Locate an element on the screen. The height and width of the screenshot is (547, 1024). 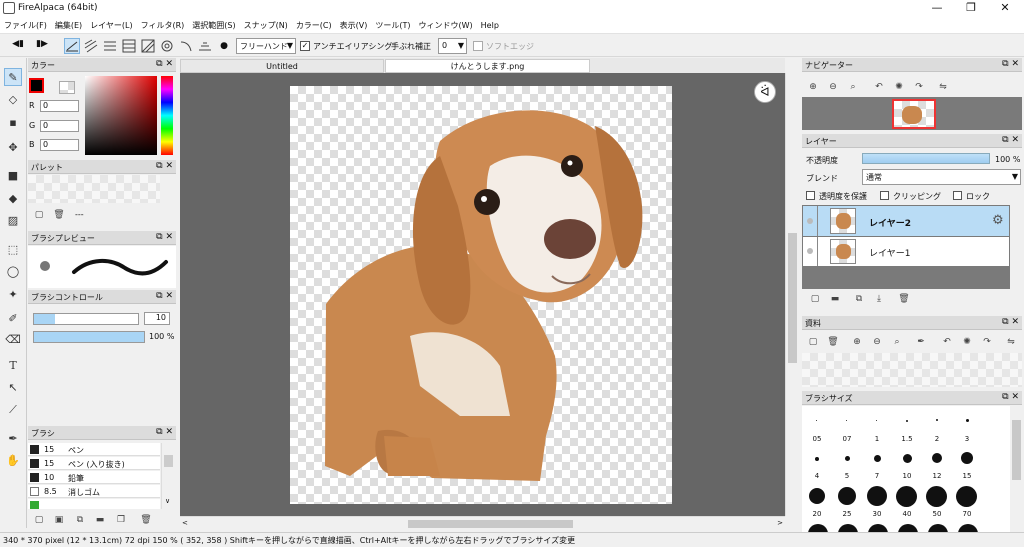
snap-cross-icon is located at coordinates (110, 46).